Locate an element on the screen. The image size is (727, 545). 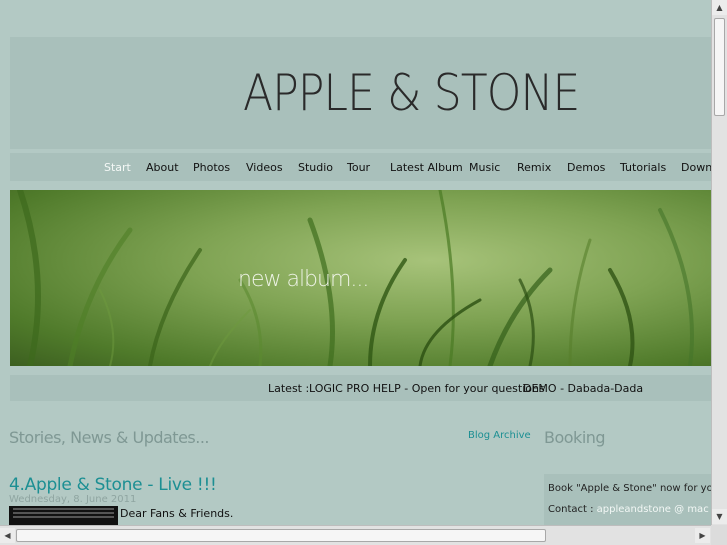
nav-item-downloads: Downlo is located at coordinates (696, 167).